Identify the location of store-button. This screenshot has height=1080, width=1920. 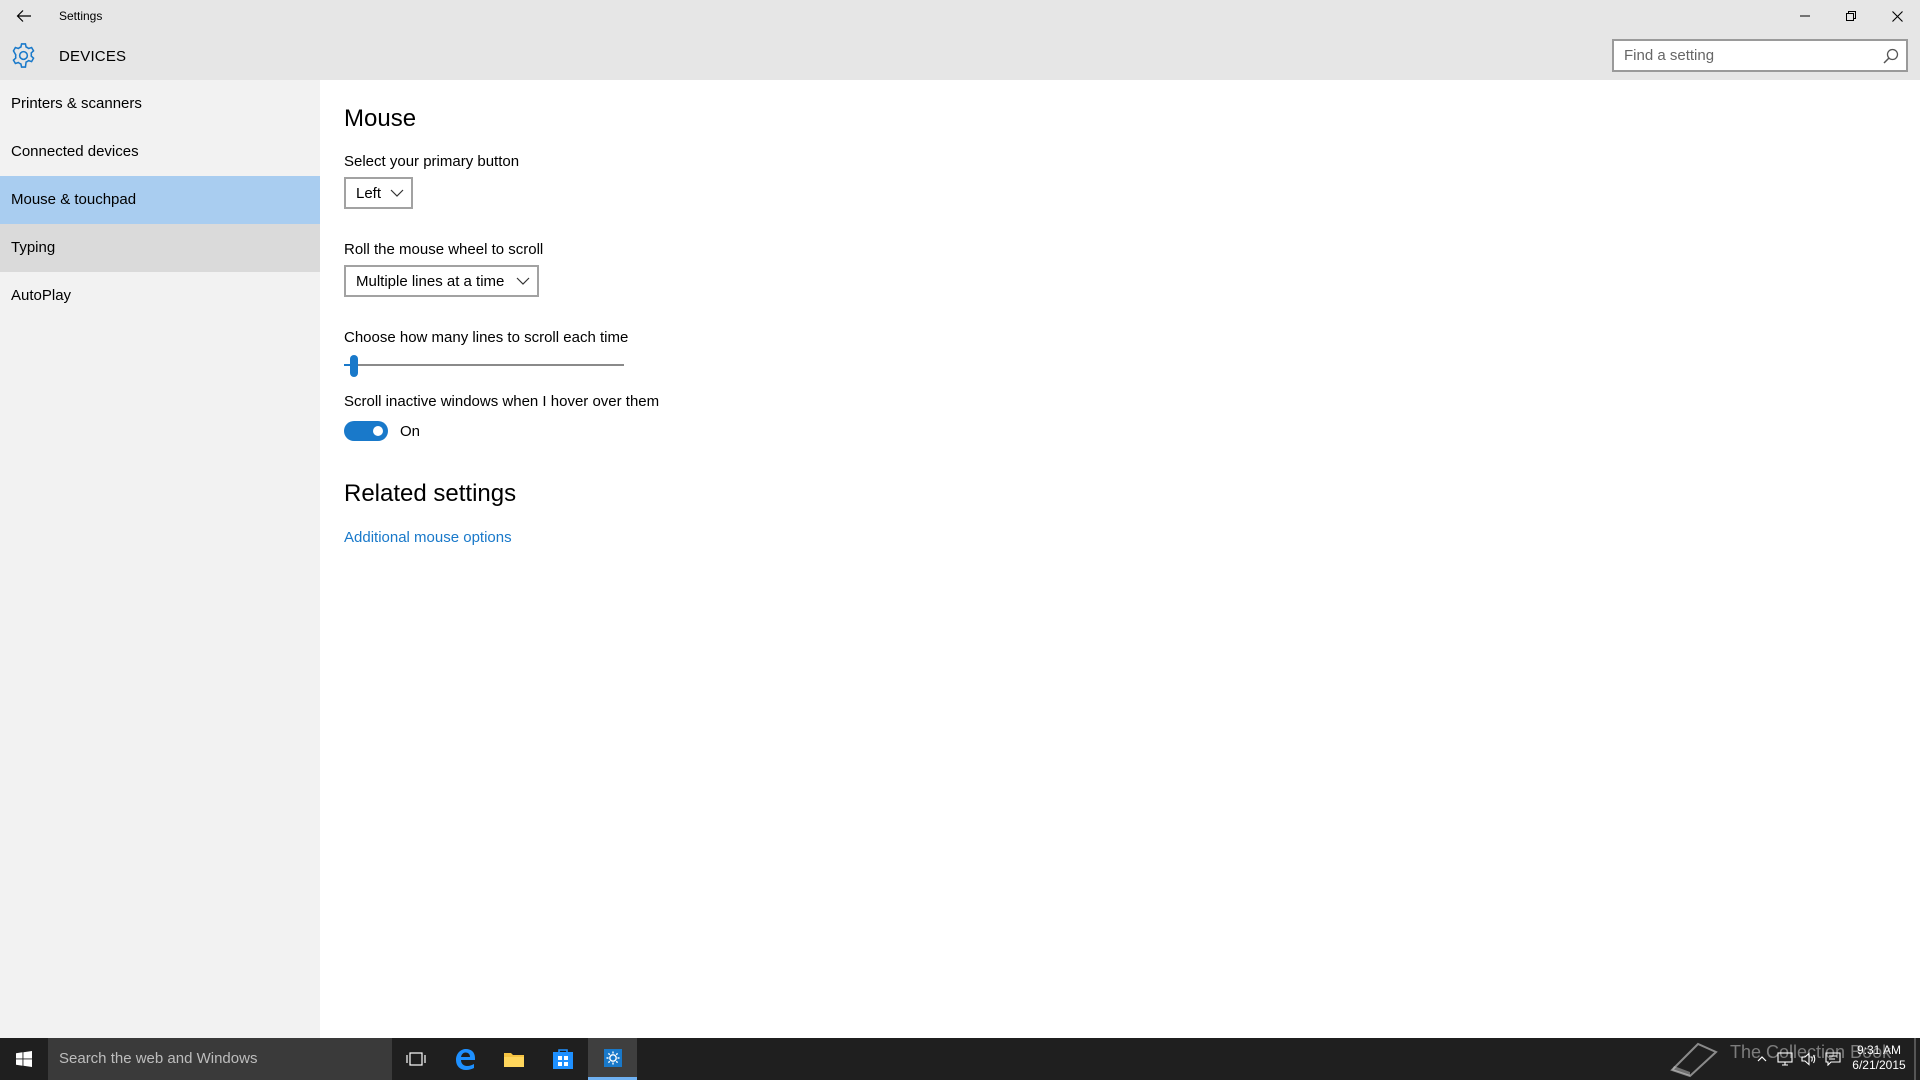
(563, 1059).